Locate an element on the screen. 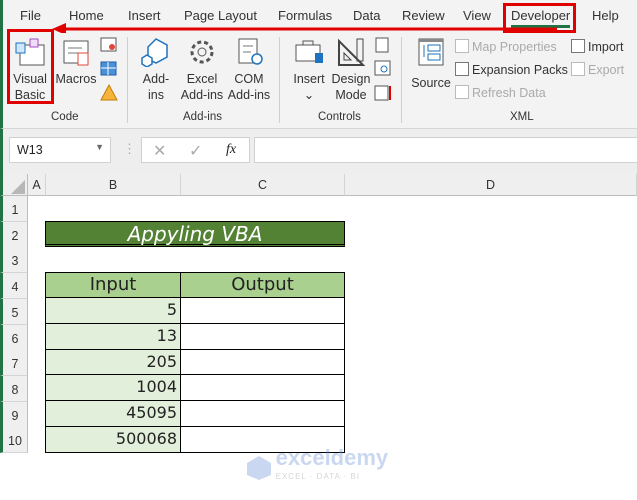 This screenshot has height=500, width=637. row-header-6: 6 is located at coordinates (14, 337).